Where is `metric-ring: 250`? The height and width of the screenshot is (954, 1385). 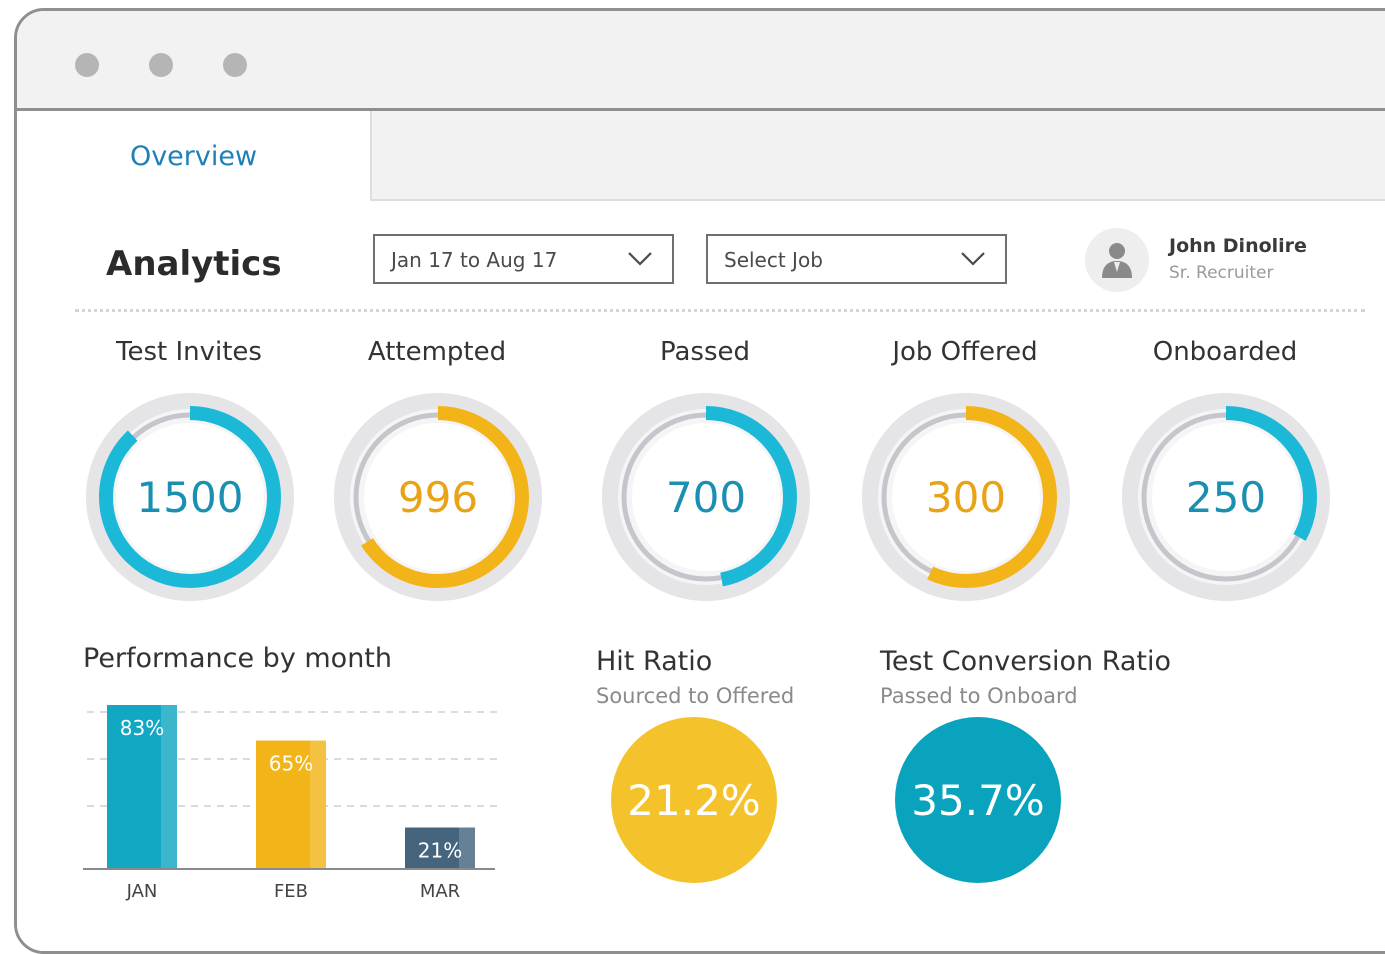
metric-ring: 250 is located at coordinates (1226, 497).